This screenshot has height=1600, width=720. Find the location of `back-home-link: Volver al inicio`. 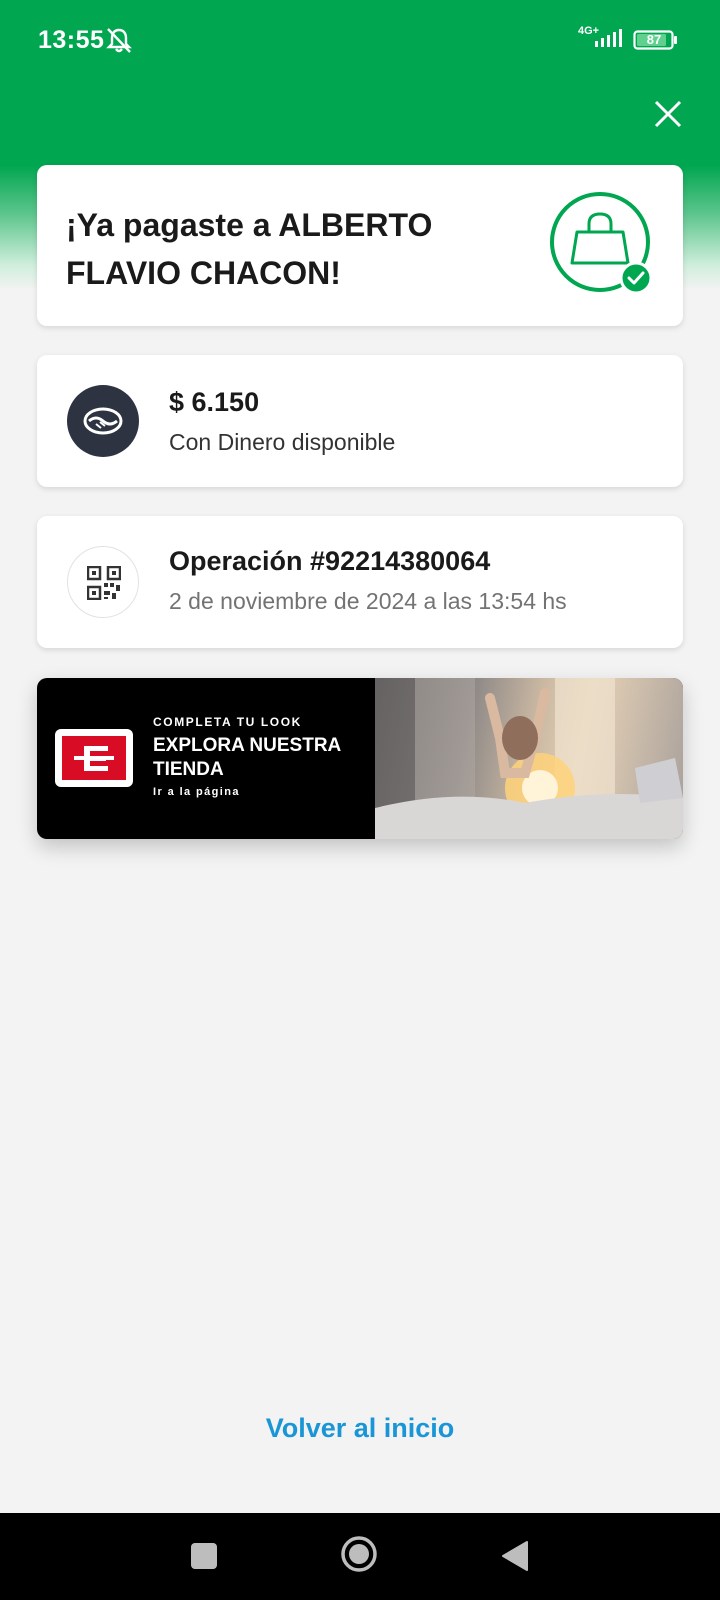

back-home-link: Volver al inicio is located at coordinates (360, 1428).